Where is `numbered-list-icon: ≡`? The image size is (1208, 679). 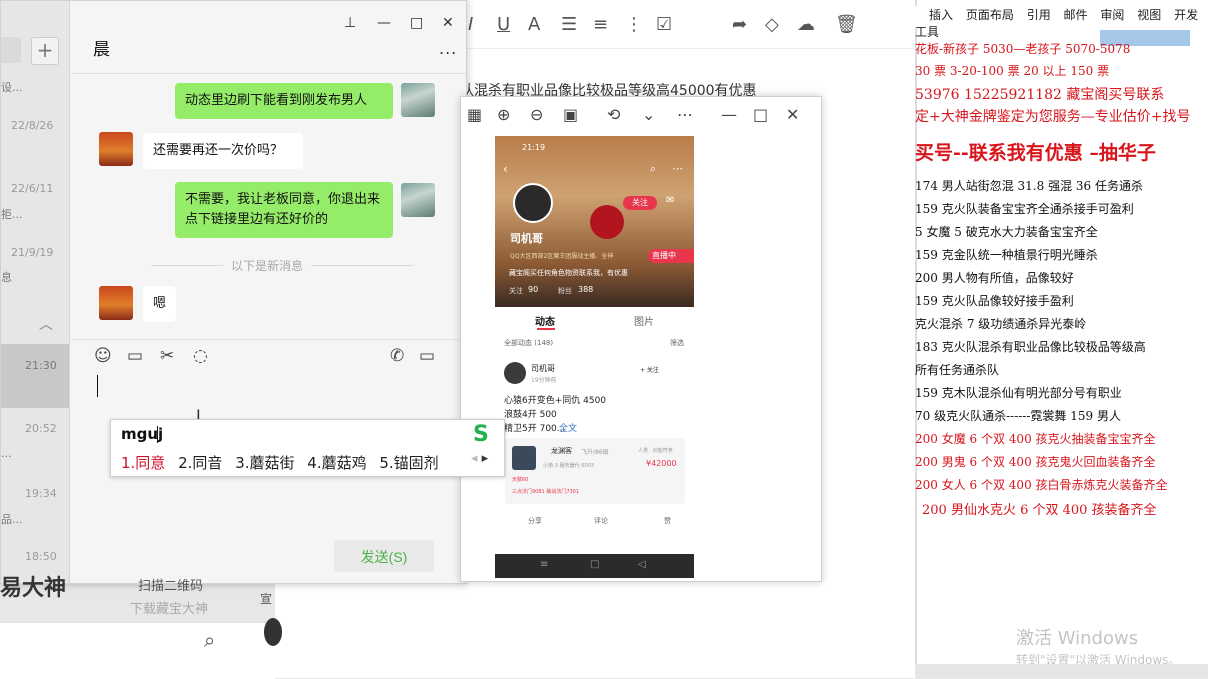
numbered-list-icon: ≡ is located at coordinates (600, 24).